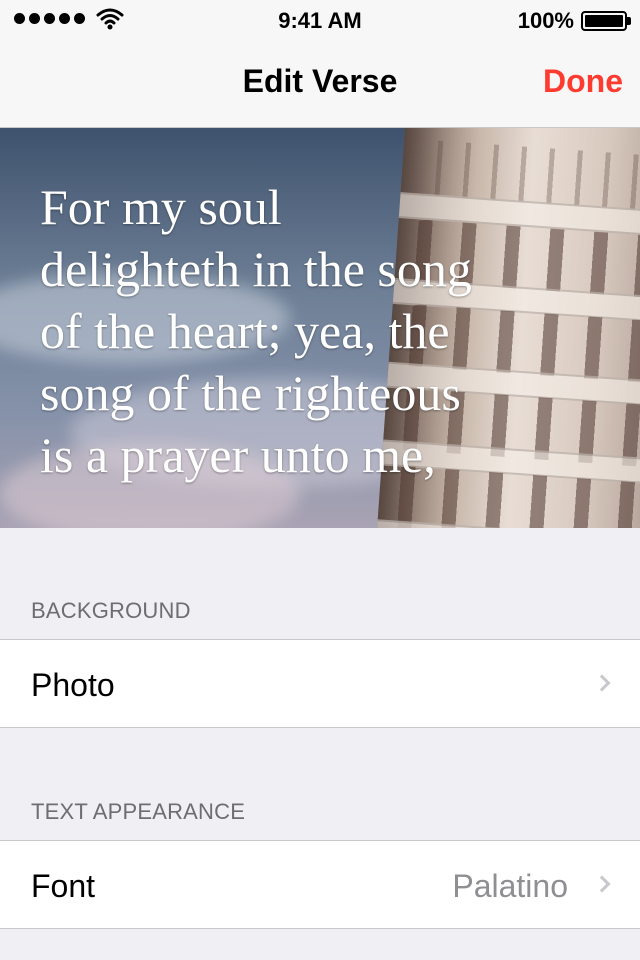 The height and width of the screenshot is (960, 640). I want to click on battery-tip, so click(629, 21).